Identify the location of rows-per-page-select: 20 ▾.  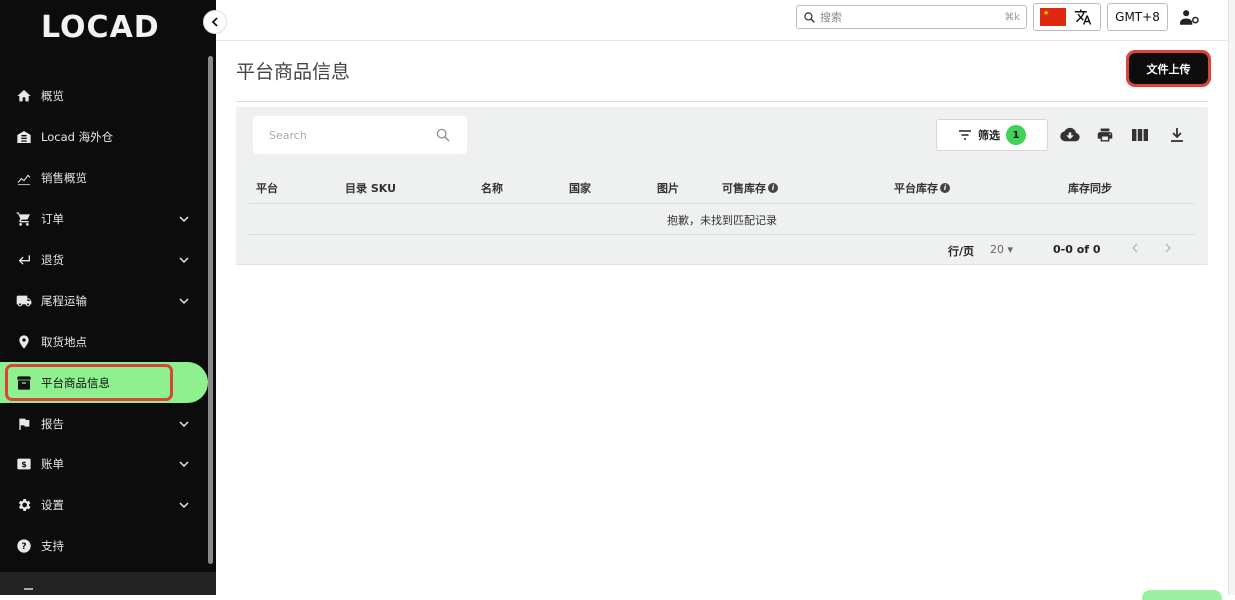
(1001, 249).